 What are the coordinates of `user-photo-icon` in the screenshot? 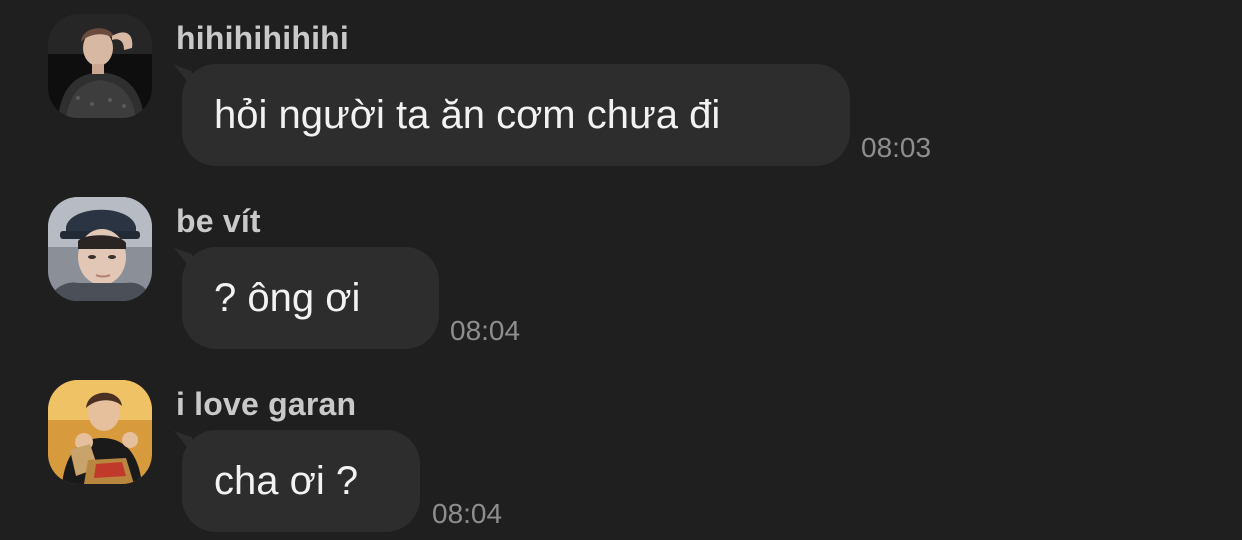 It's located at (100, 432).